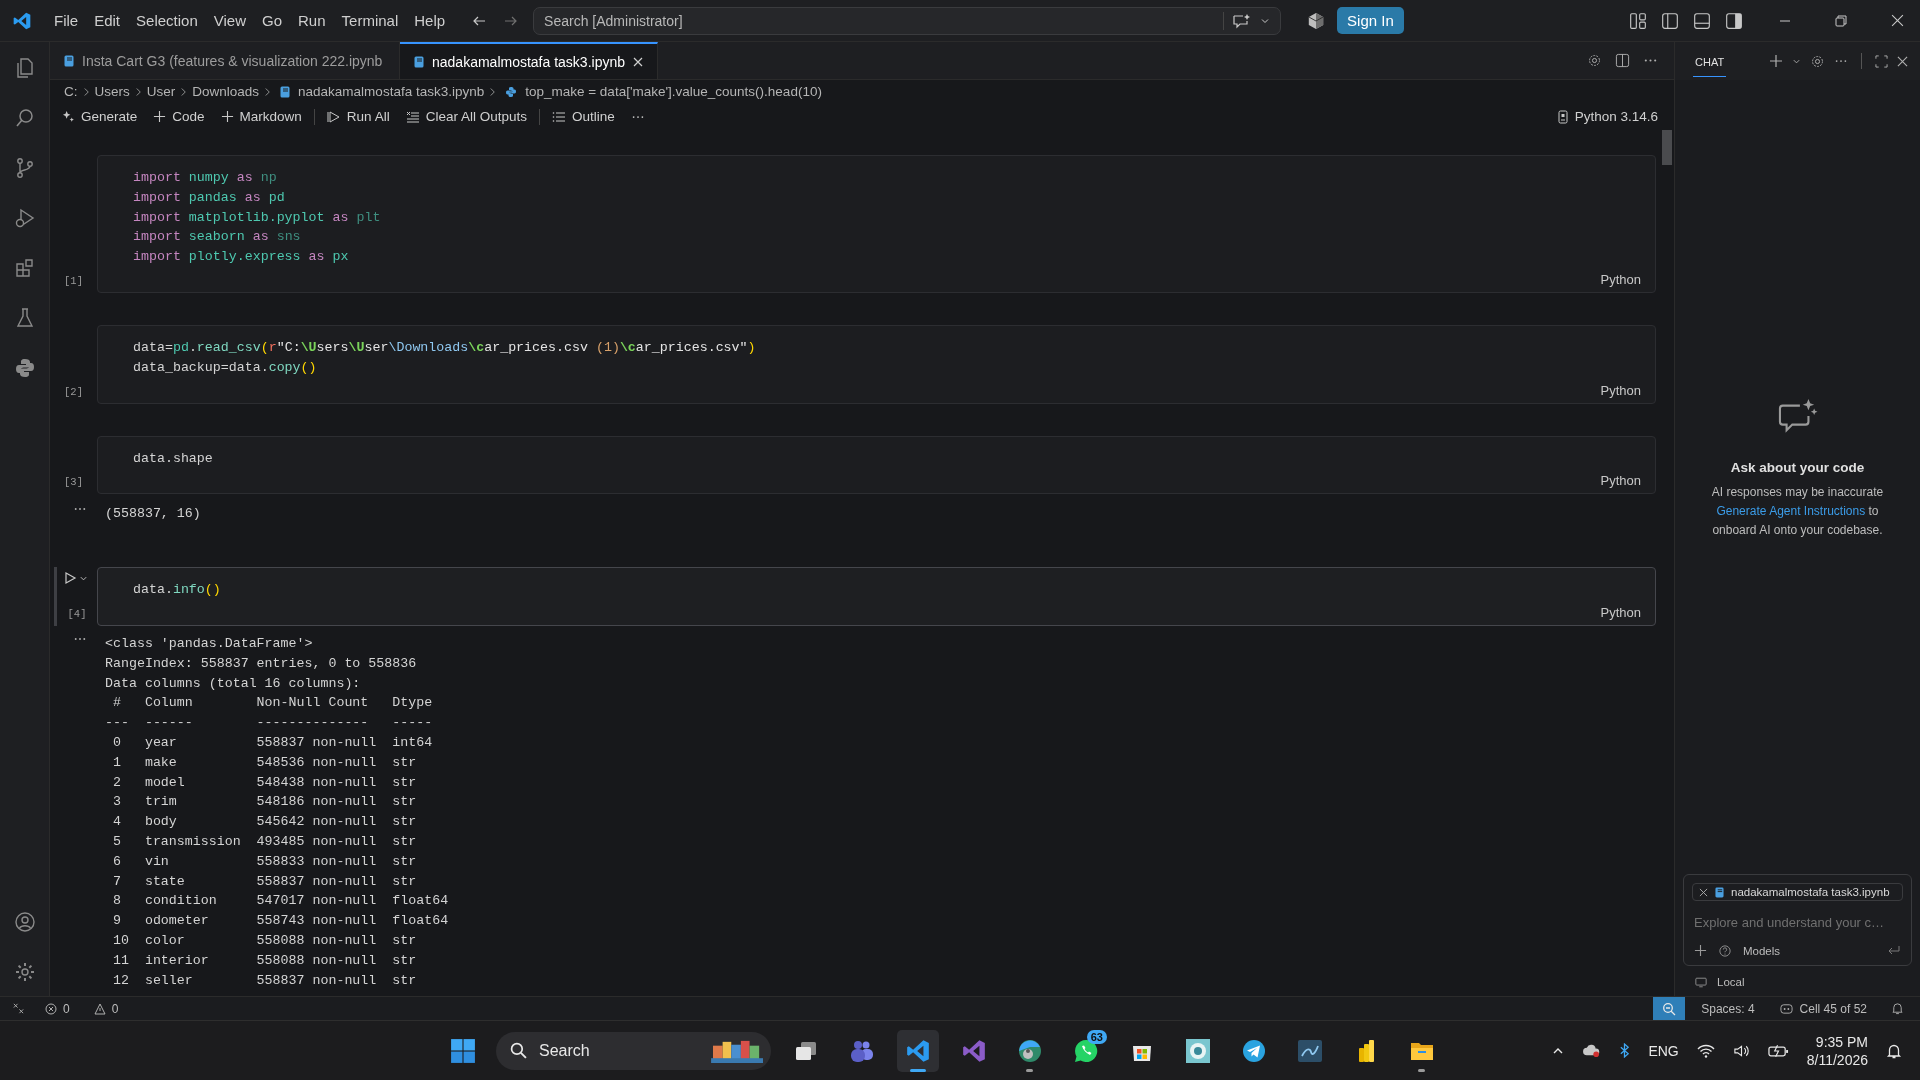  I want to click on menu-item: Go, so click(272, 20).